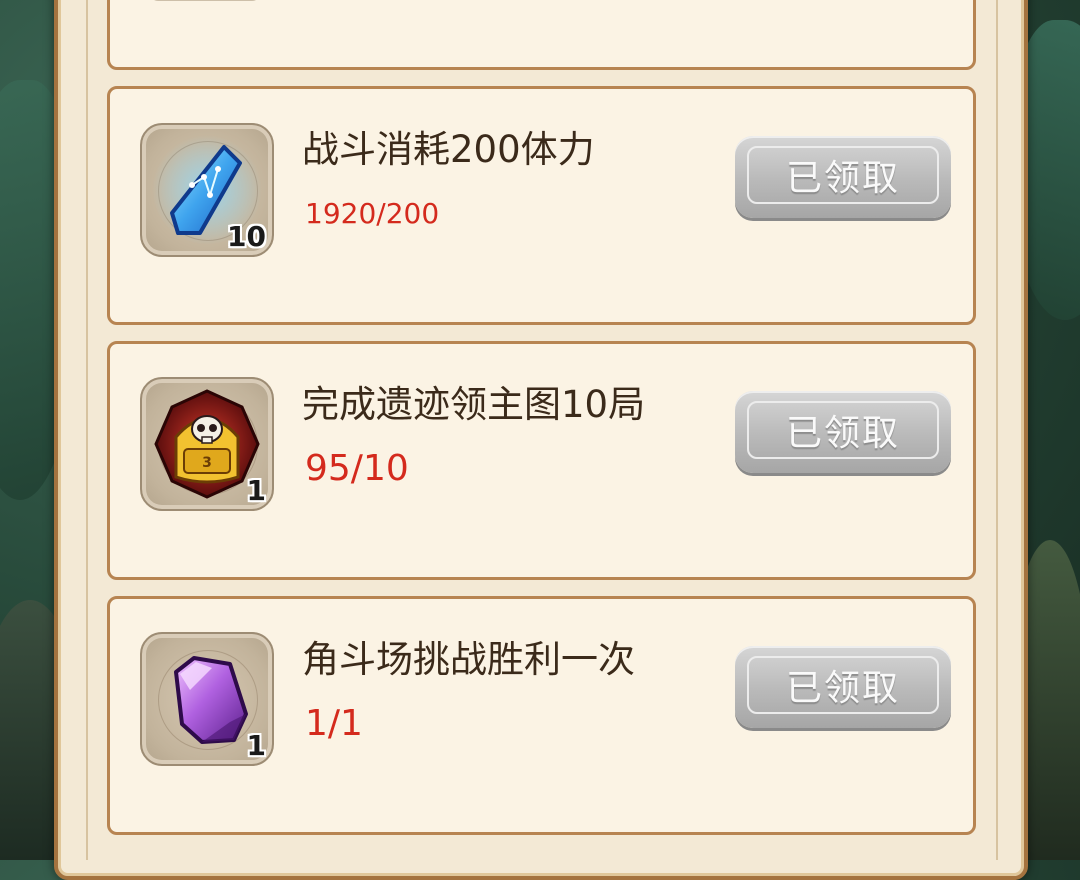  What do you see at coordinates (207, 463) in the screenshot?
I see `svg-text: 3` at bounding box center [207, 463].